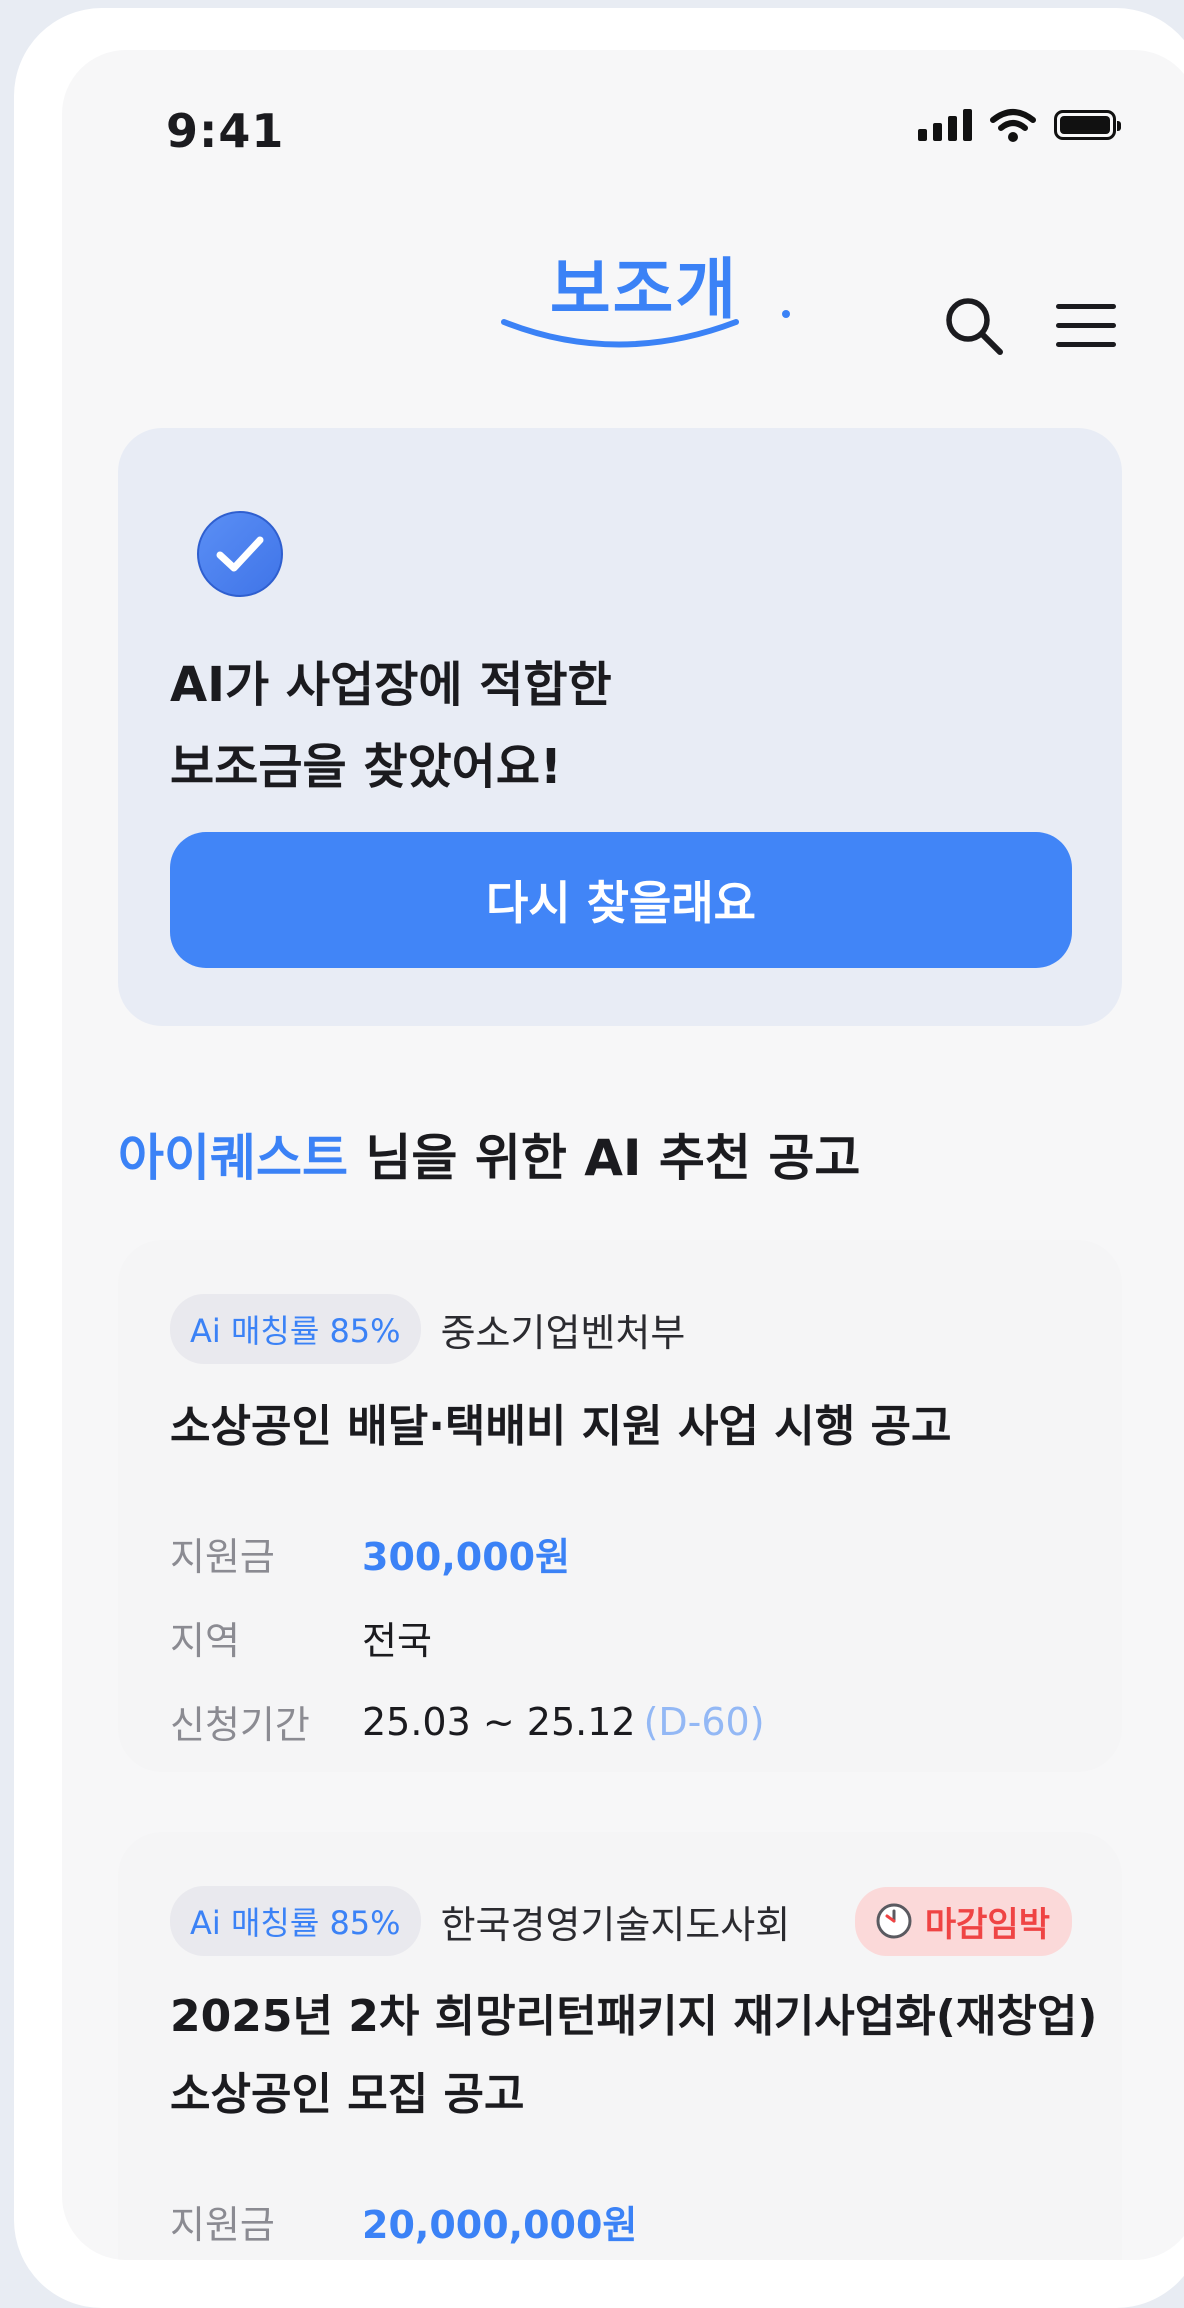 This screenshot has width=1184, height=2308. Describe the element at coordinates (623, 125) in the screenshot. I see `status-bar: 9:41` at that location.